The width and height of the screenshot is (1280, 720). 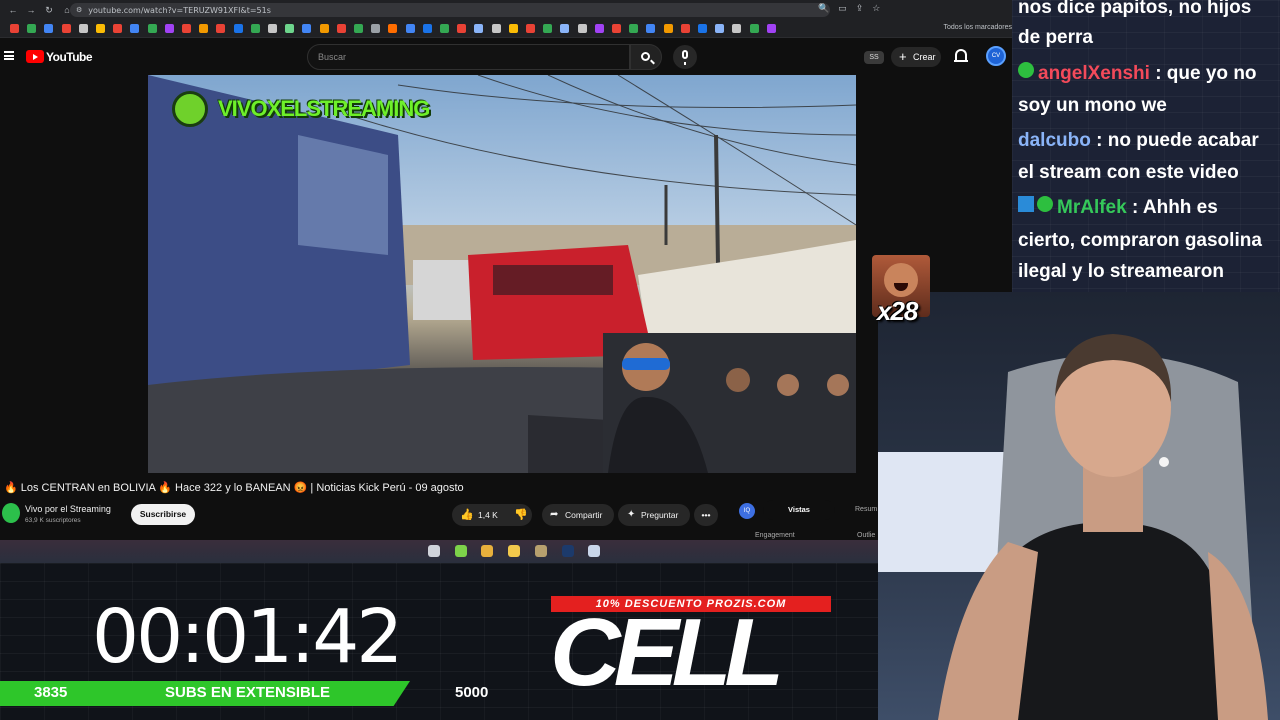 What do you see at coordinates (472, 692) in the screenshot?
I see `subs-goal: 5000` at bounding box center [472, 692].